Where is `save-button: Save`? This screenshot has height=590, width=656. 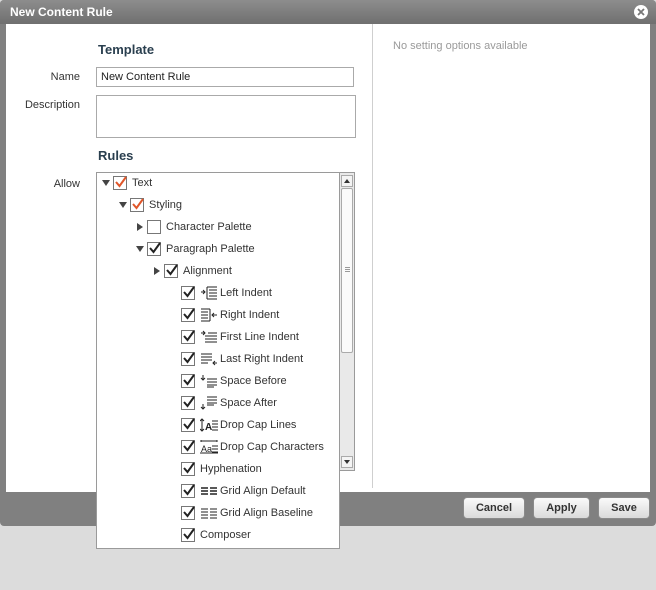
save-button: Save is located at coordinates (624, 508).